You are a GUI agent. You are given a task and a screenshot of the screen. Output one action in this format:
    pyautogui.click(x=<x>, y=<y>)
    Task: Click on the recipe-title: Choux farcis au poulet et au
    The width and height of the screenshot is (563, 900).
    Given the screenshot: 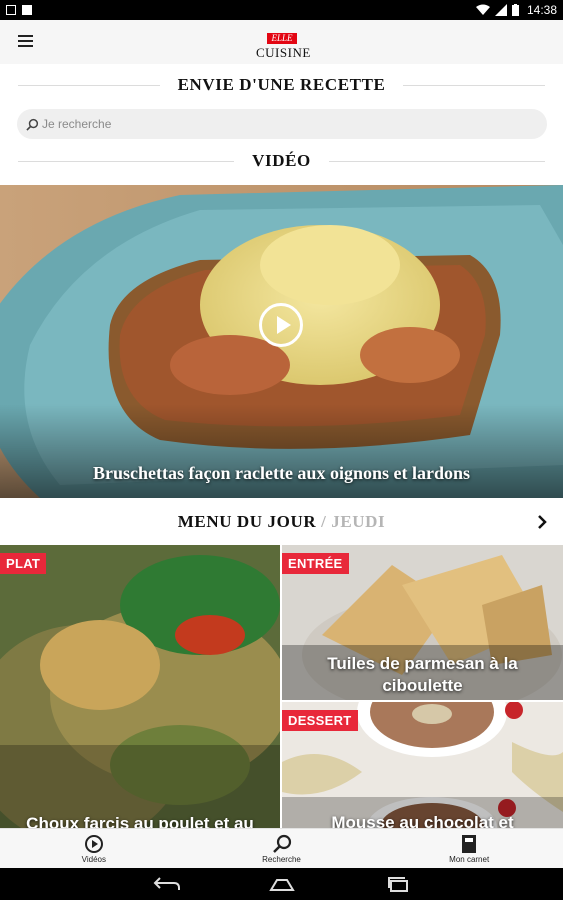 What is the action you would take?
    pyautogui.click(x=140, y=821)
    